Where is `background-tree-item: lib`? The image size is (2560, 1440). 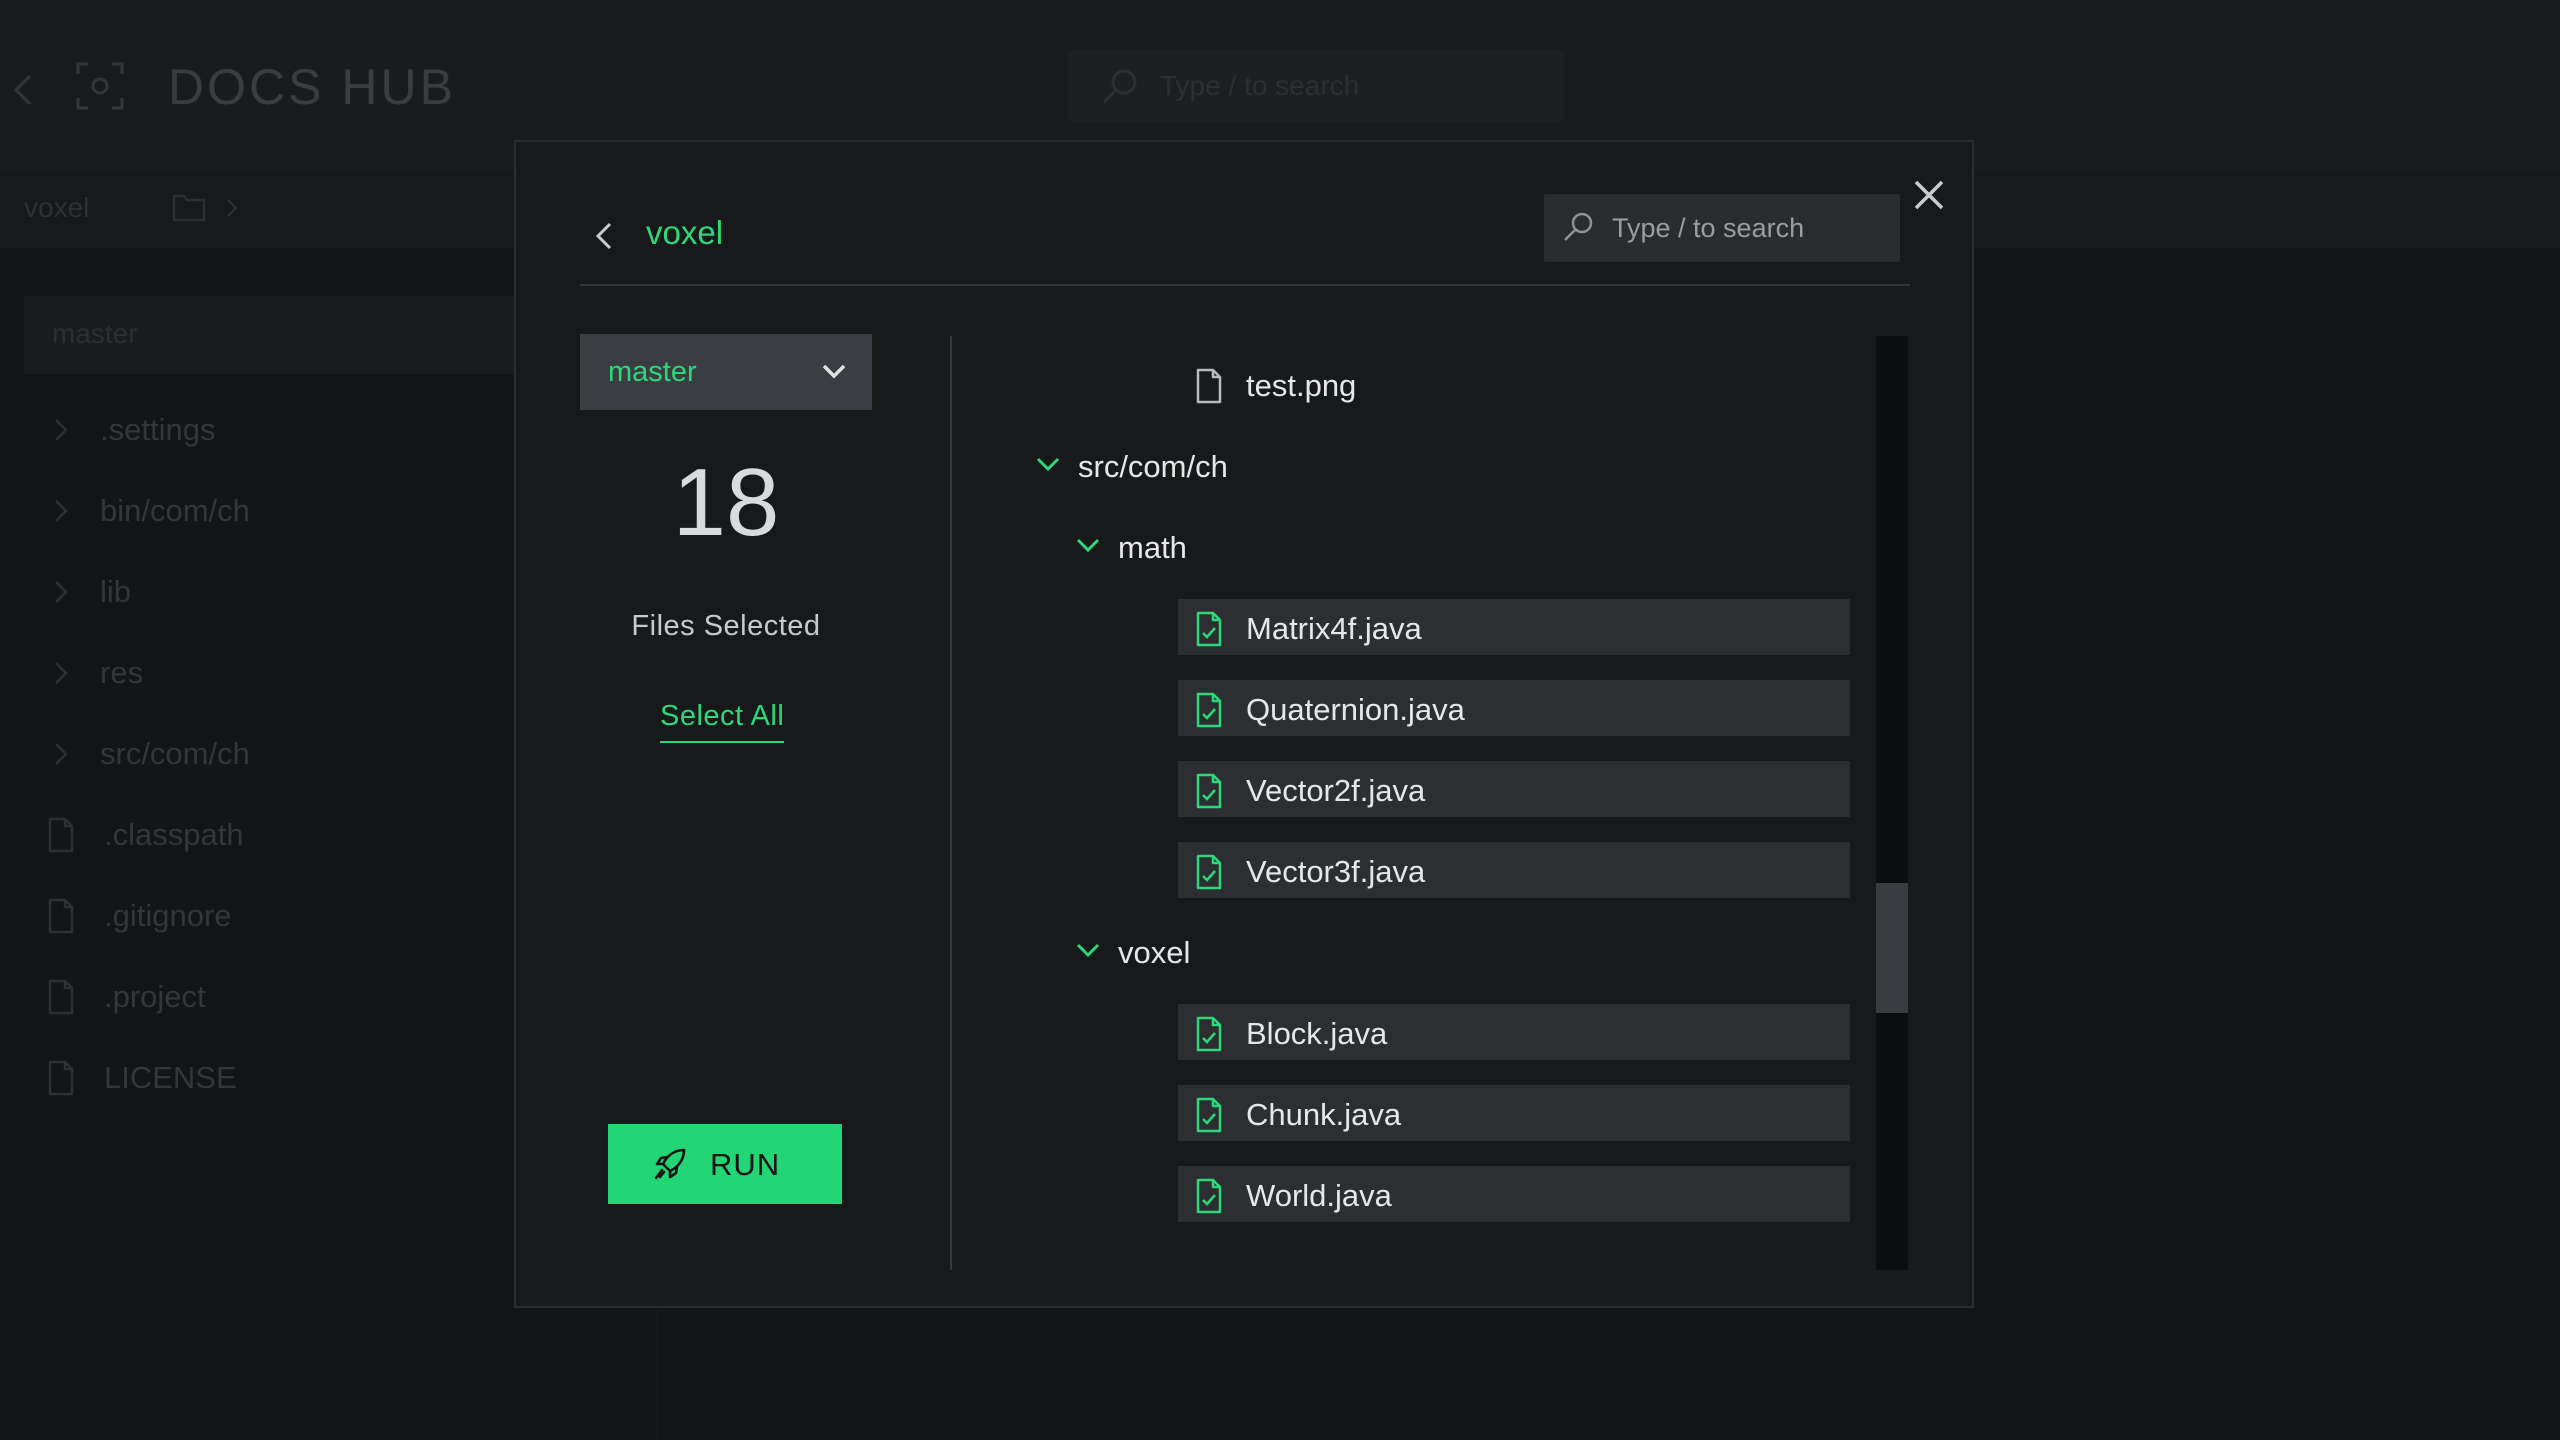 background-tree-item: lib is located at coordinates (260, 592).